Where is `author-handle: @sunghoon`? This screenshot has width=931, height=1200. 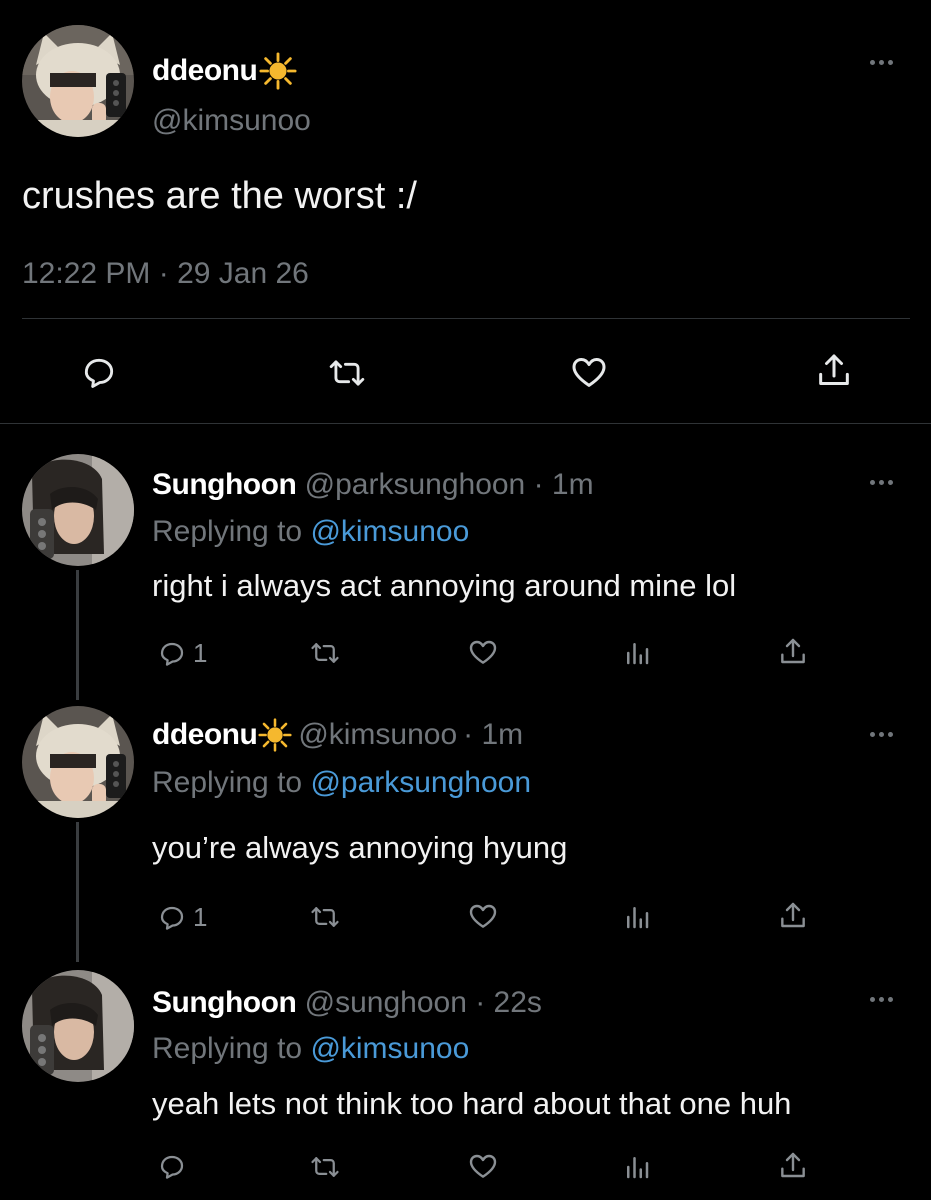
author-handle: @sunghoon is located at coordinates (386, 1002).